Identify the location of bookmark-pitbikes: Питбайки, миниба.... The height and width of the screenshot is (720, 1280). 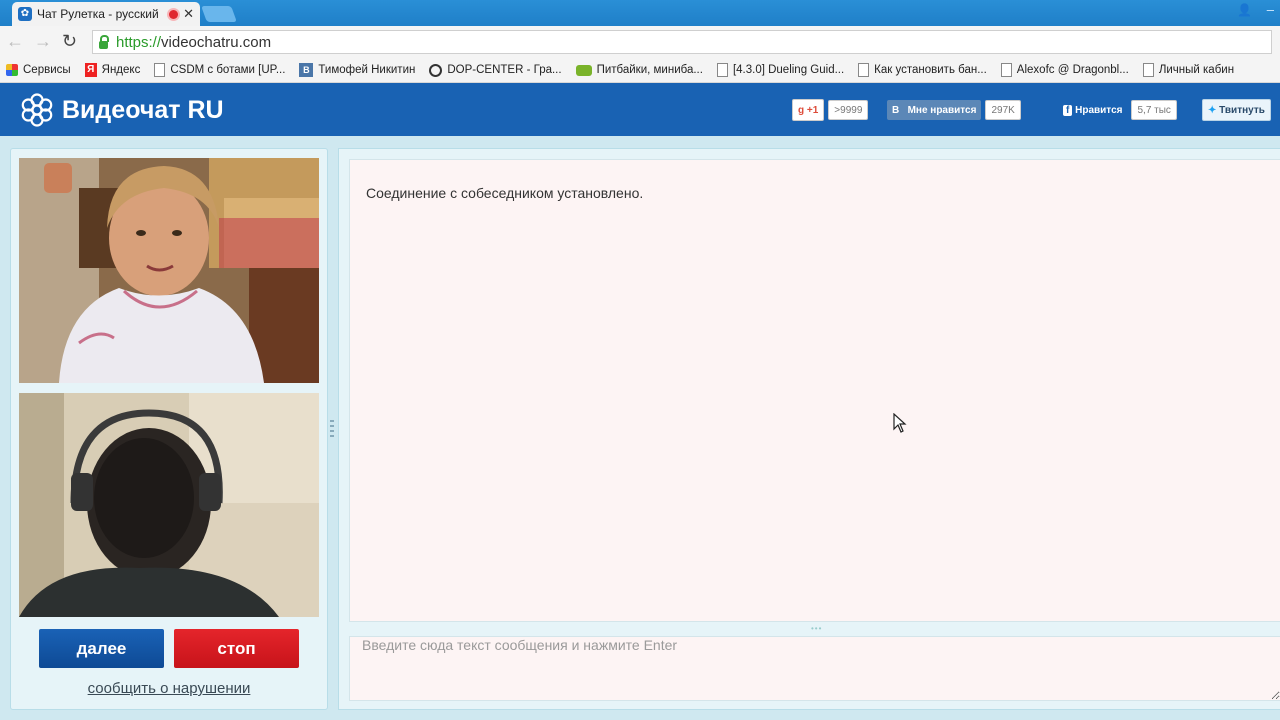
(640, 70).